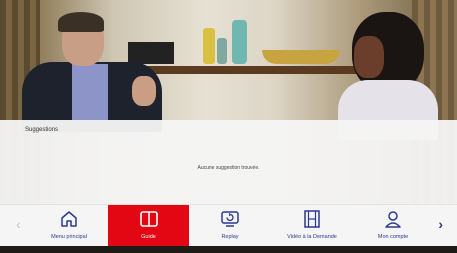 The image size is (457, 253). What do you see at coordinates (301, 57) in the screenshot?
I see `decor-bowl` at bounding box center [301, 57].